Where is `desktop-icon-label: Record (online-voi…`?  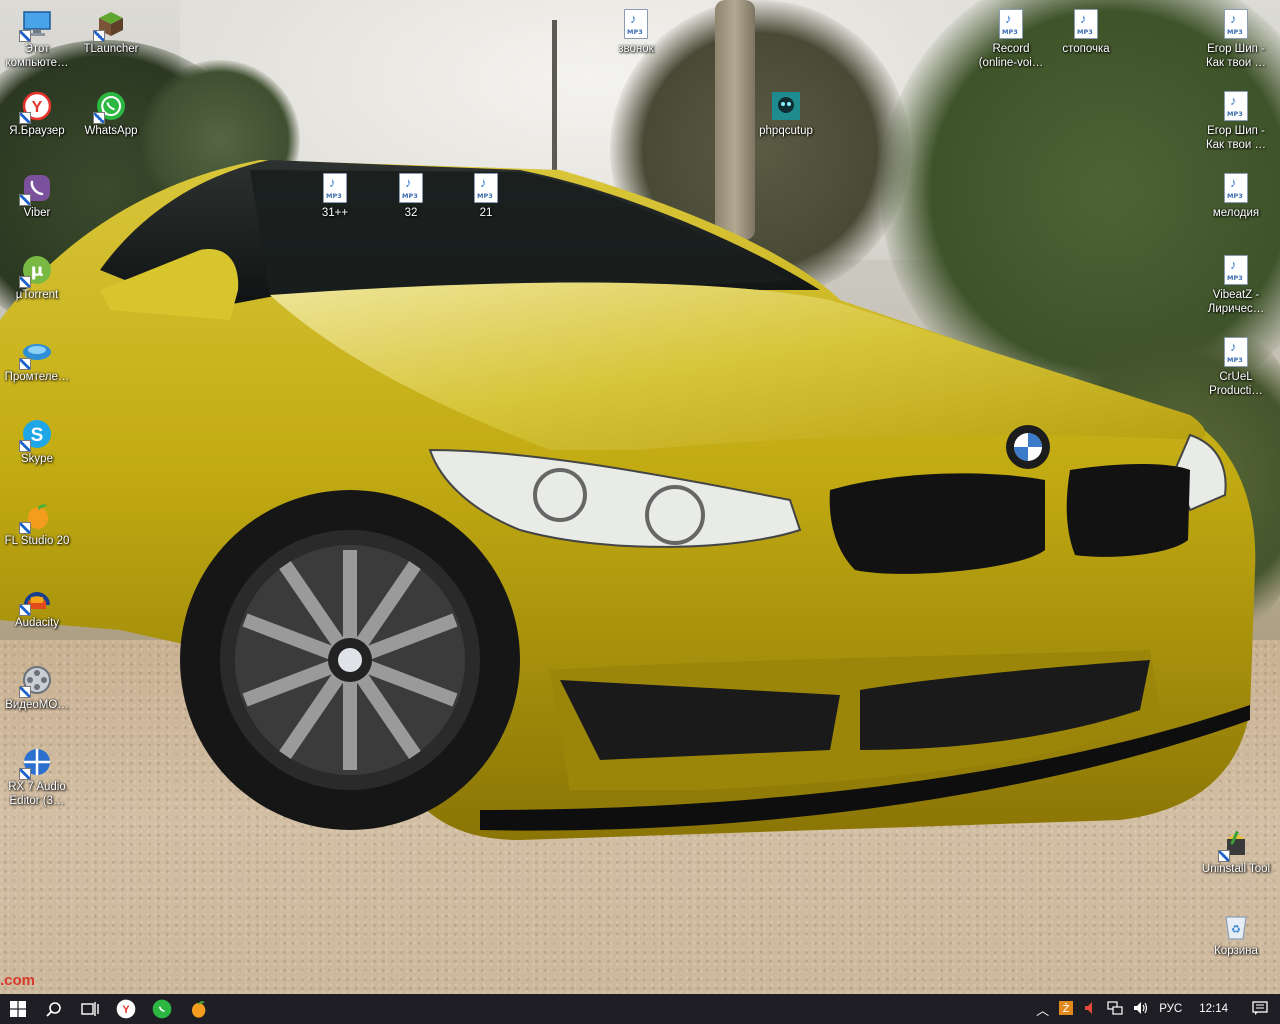 desktop-icon-label: Record (online-voi… is located at coordinates (1011, 56).